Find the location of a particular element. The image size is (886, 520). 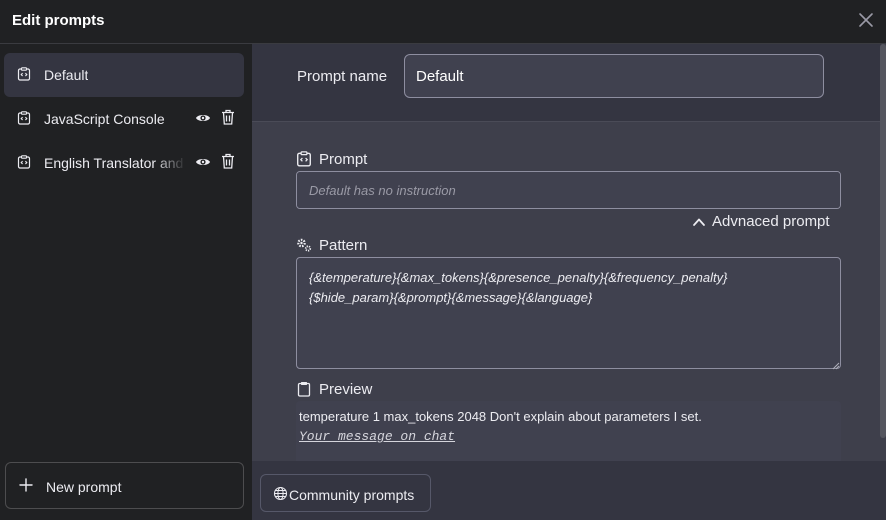

clipboard-icon is located at coordinates (304, 389).